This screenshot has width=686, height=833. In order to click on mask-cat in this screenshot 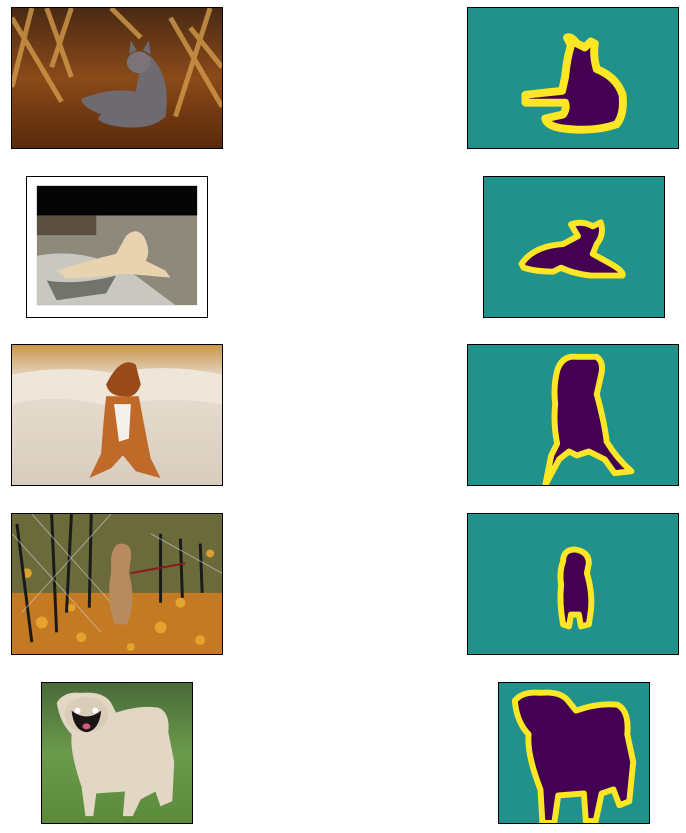, I will do `click(573, 78)`.